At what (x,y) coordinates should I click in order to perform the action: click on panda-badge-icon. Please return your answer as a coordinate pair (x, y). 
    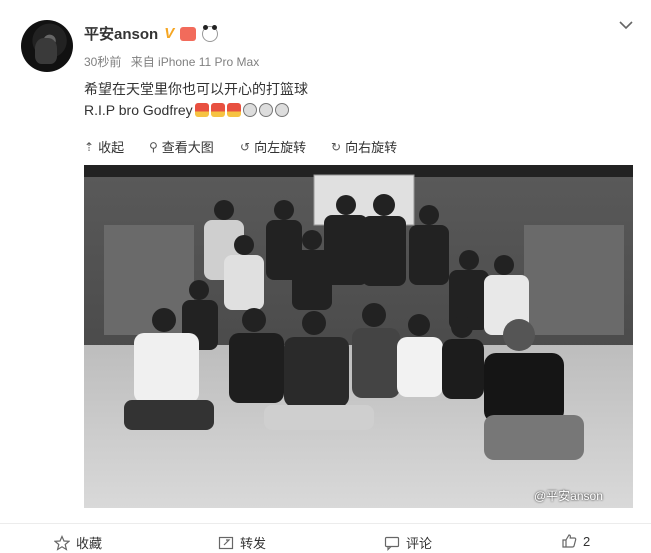
    Looking at the image, I should click on (210, 33).